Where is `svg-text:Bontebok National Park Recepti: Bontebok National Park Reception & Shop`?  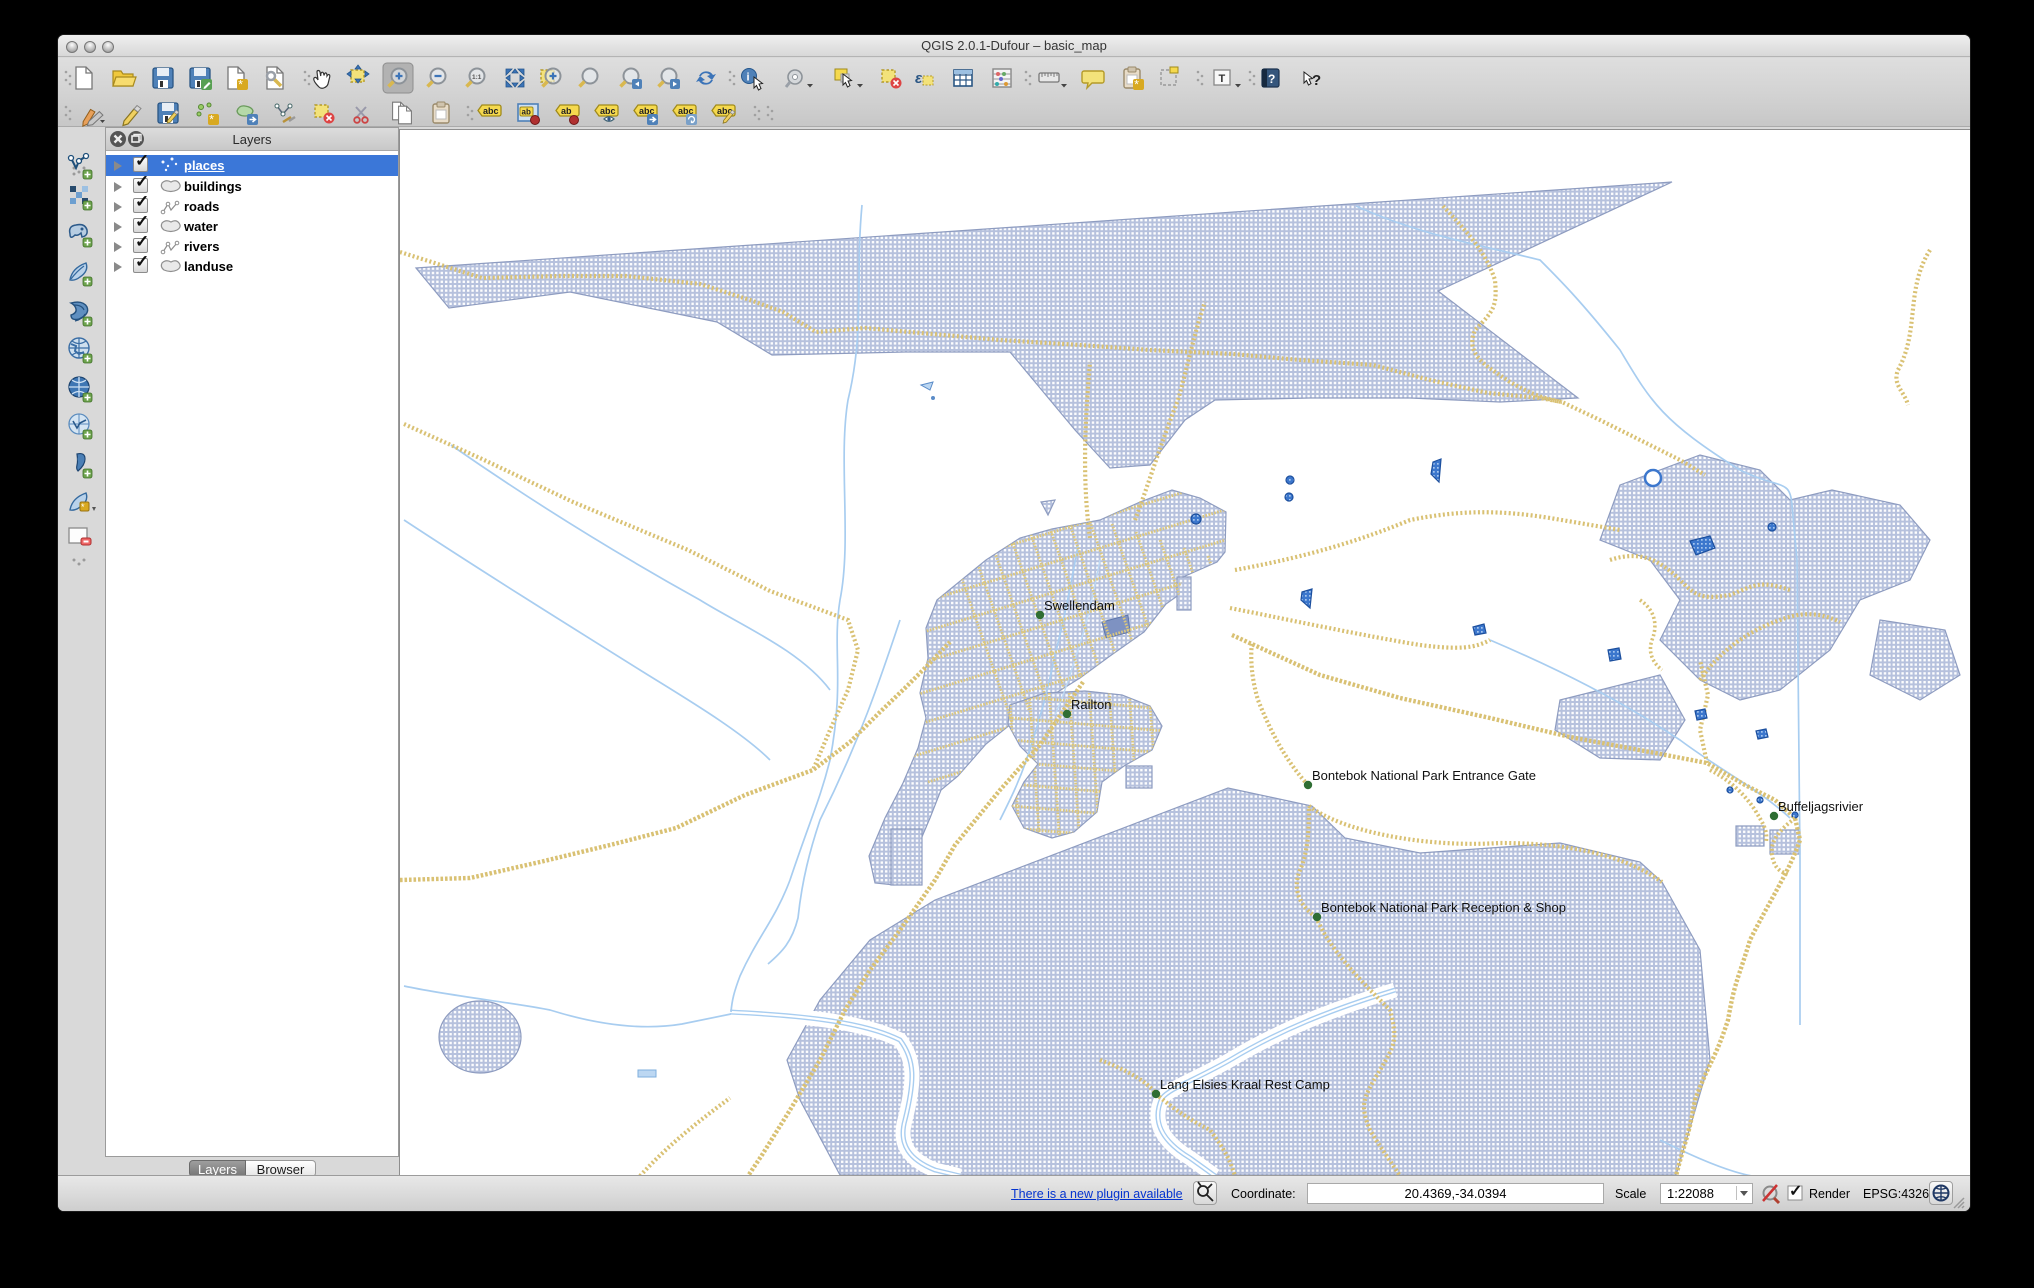
svg-text:Bontebok National Park Recepti: Bontebok National Park Reception & Shop is located at coordinates (1443, 907).